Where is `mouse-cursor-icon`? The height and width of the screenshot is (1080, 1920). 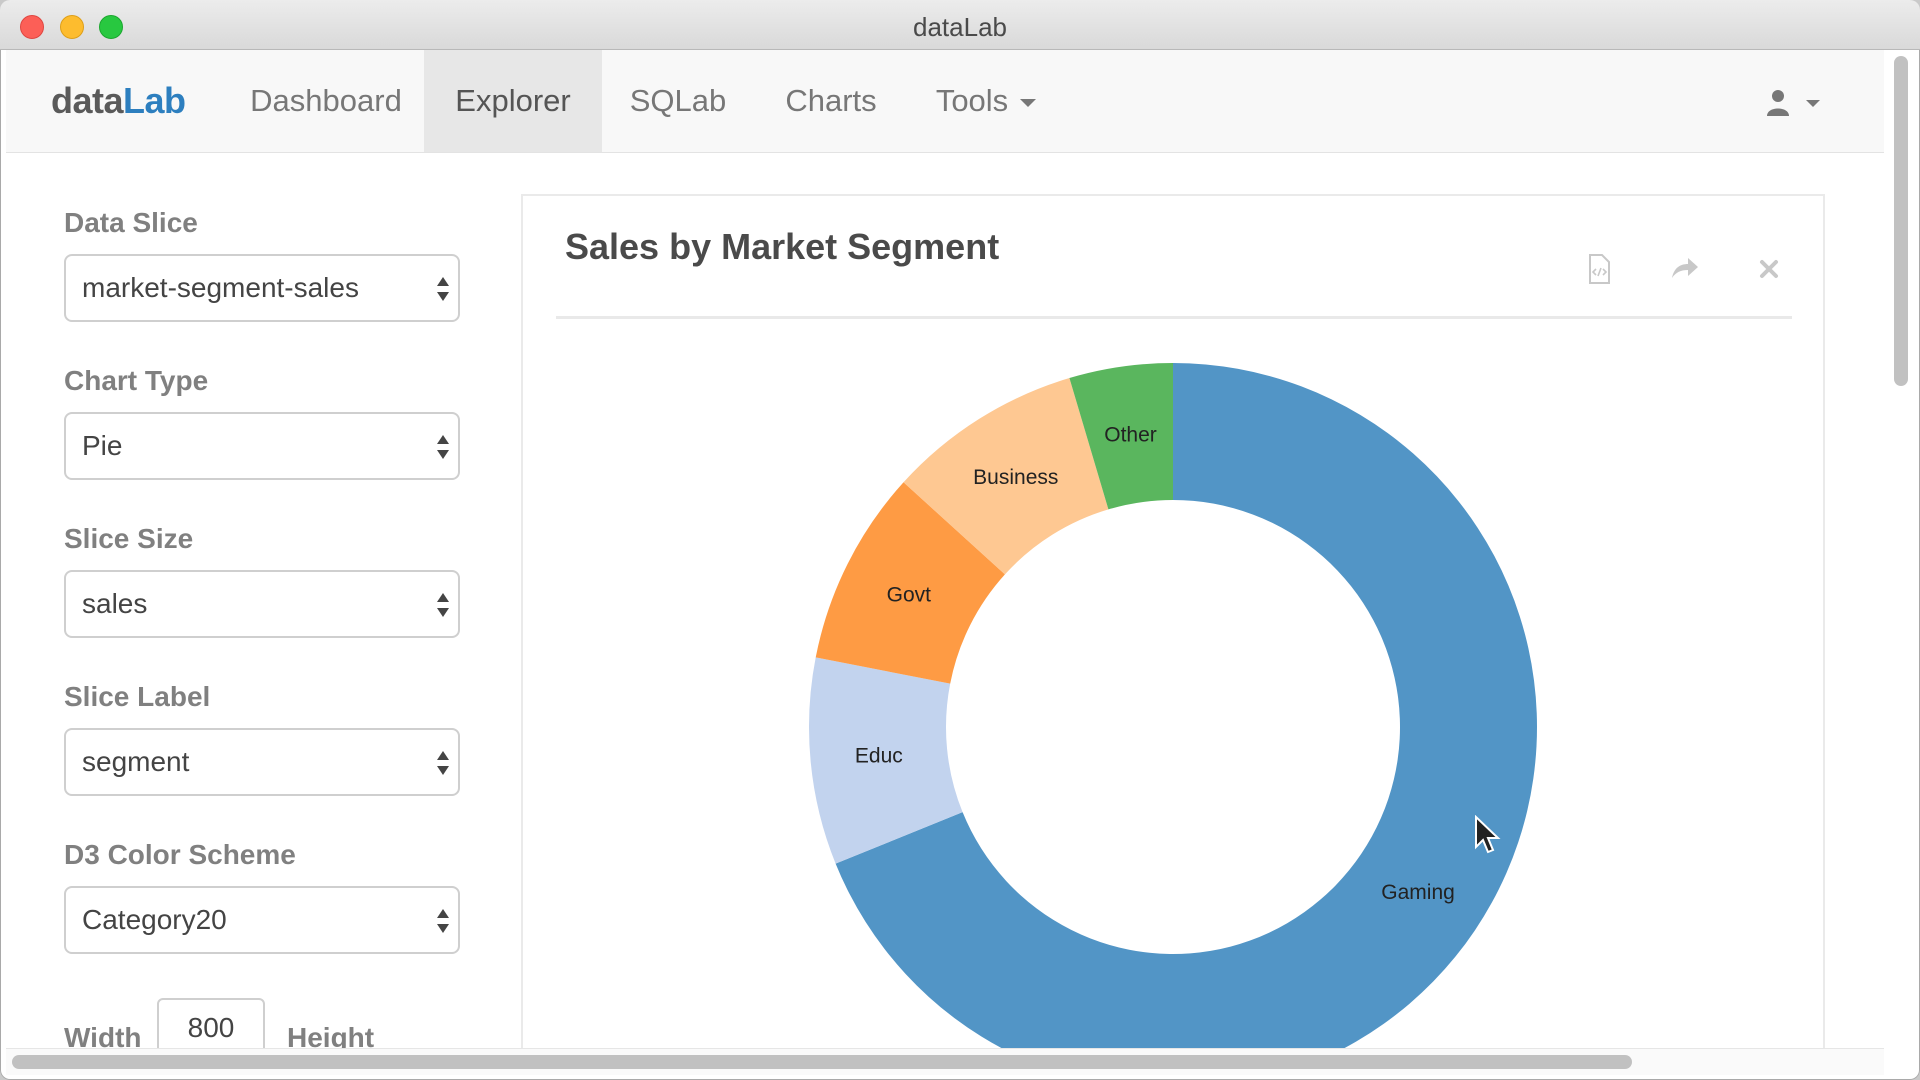 mouse-cursor-icon is located at coordinates (1488, 834).